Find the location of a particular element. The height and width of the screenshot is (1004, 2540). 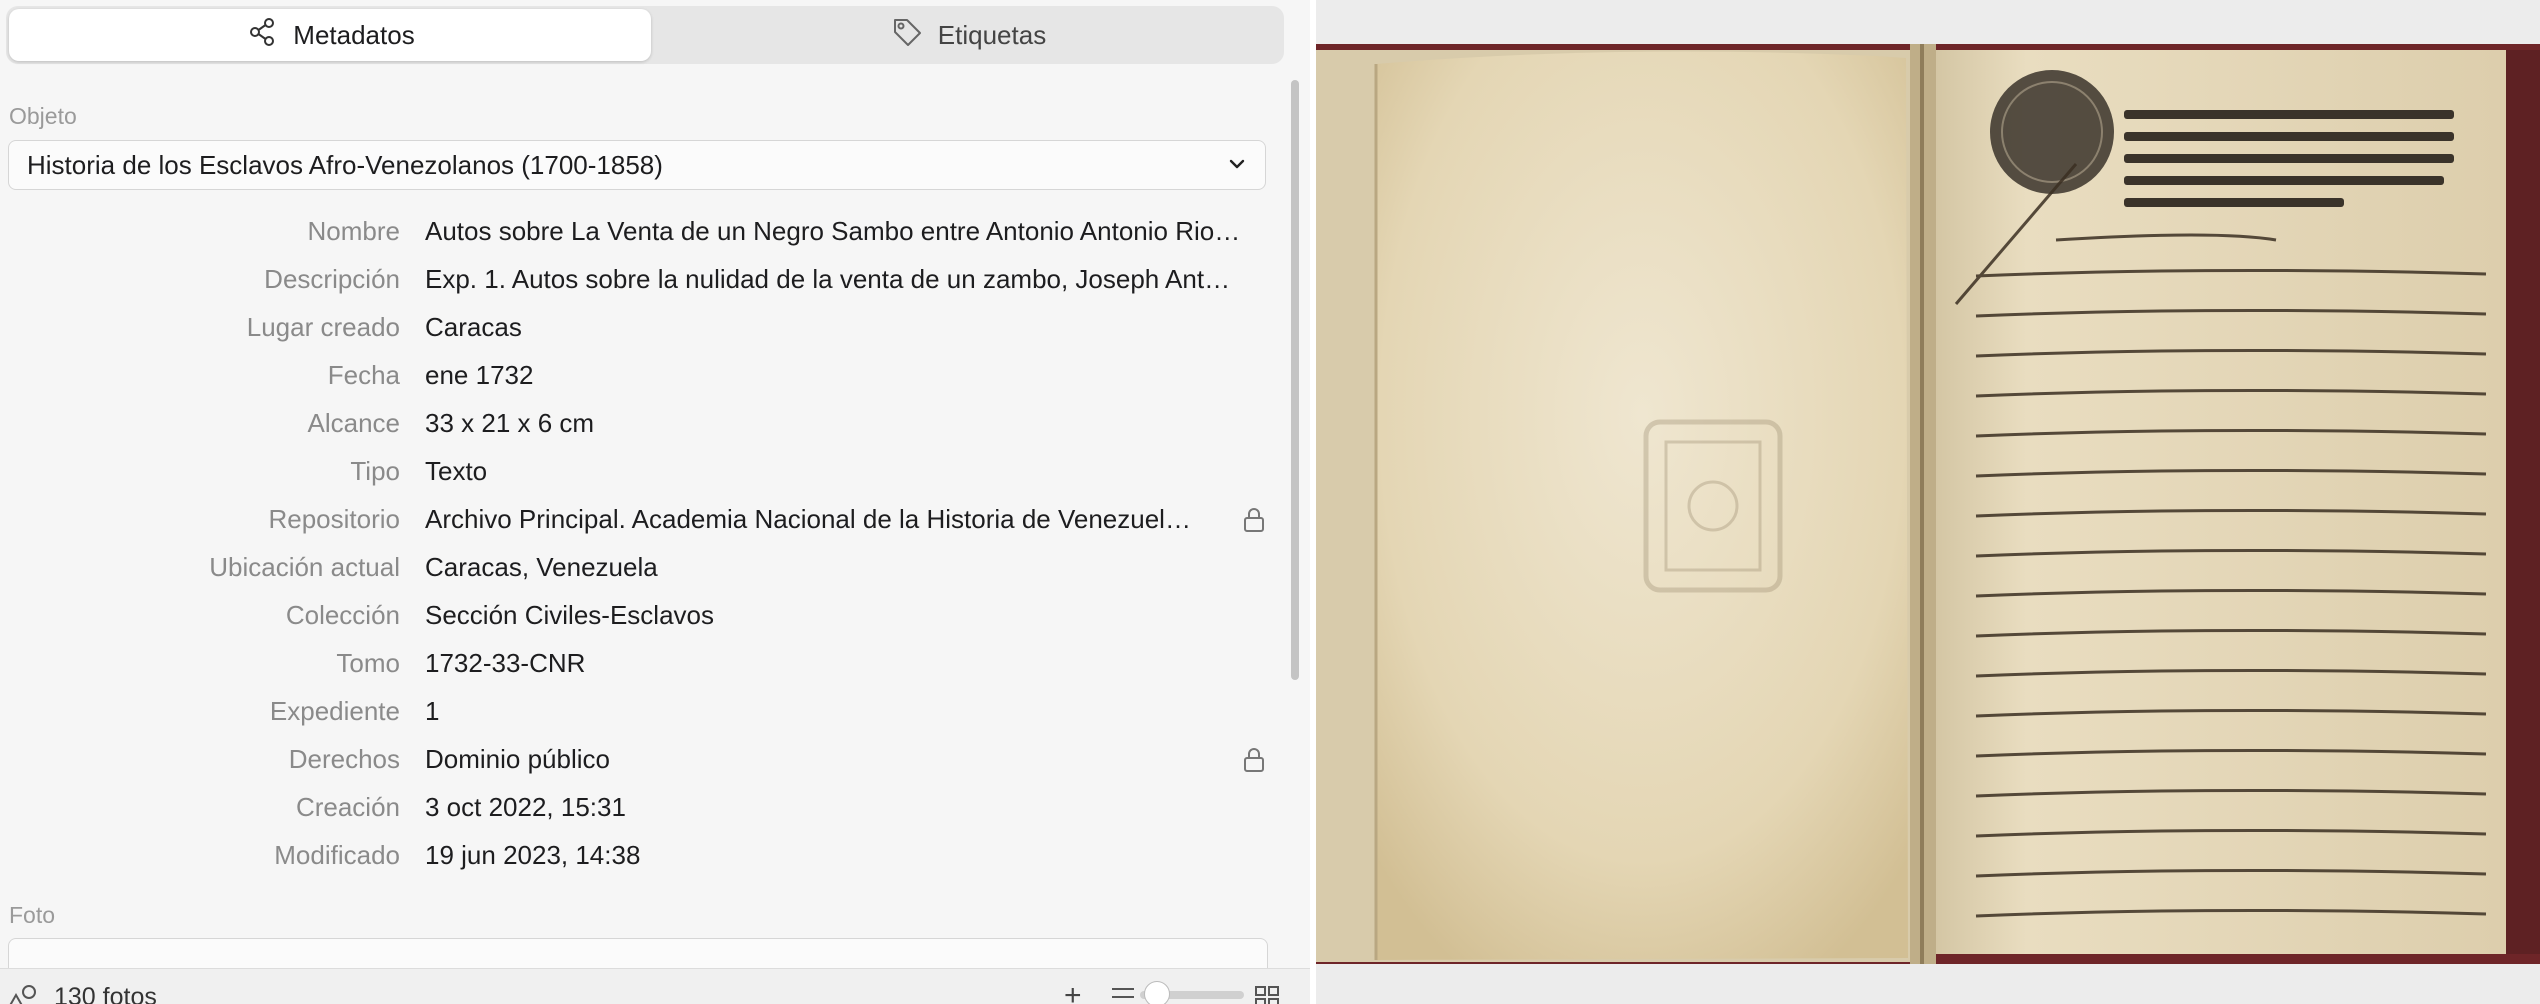

field-value: 3 oct 2022, 15:31 is located at coordinates (525, 806).